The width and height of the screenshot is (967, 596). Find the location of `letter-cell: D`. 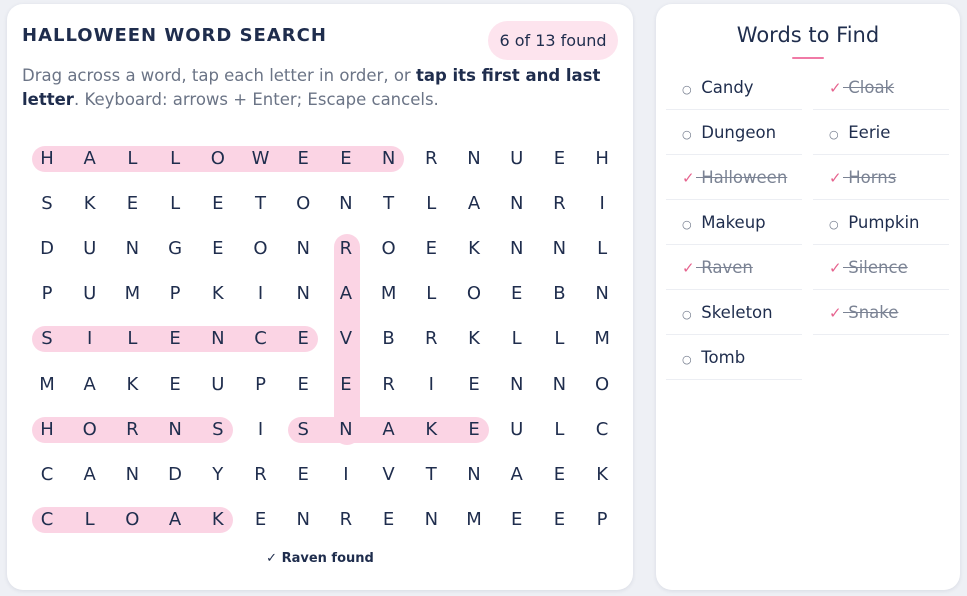

letter-cell: D is located at coordinates (47, 249).